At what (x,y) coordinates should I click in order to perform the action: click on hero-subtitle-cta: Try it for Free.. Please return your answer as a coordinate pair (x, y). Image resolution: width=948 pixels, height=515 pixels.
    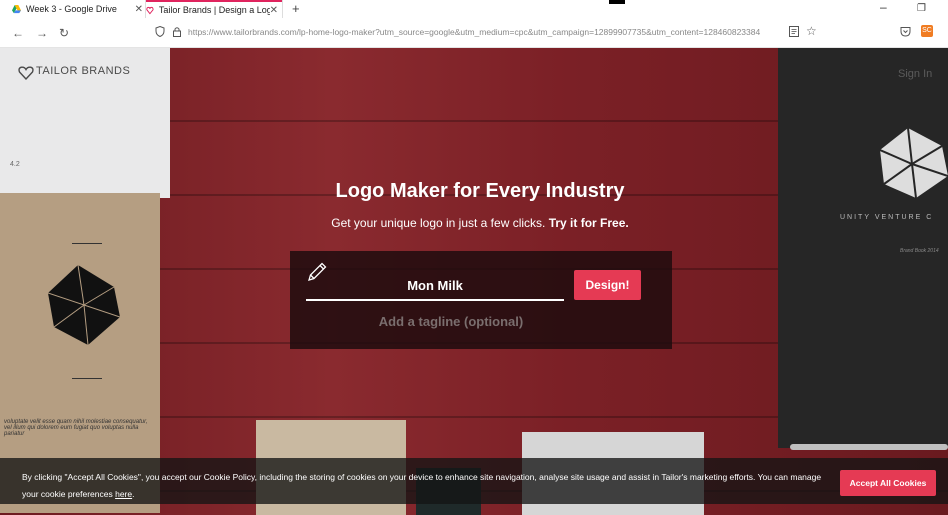
    Looking at the image, I should click on (588, 223).